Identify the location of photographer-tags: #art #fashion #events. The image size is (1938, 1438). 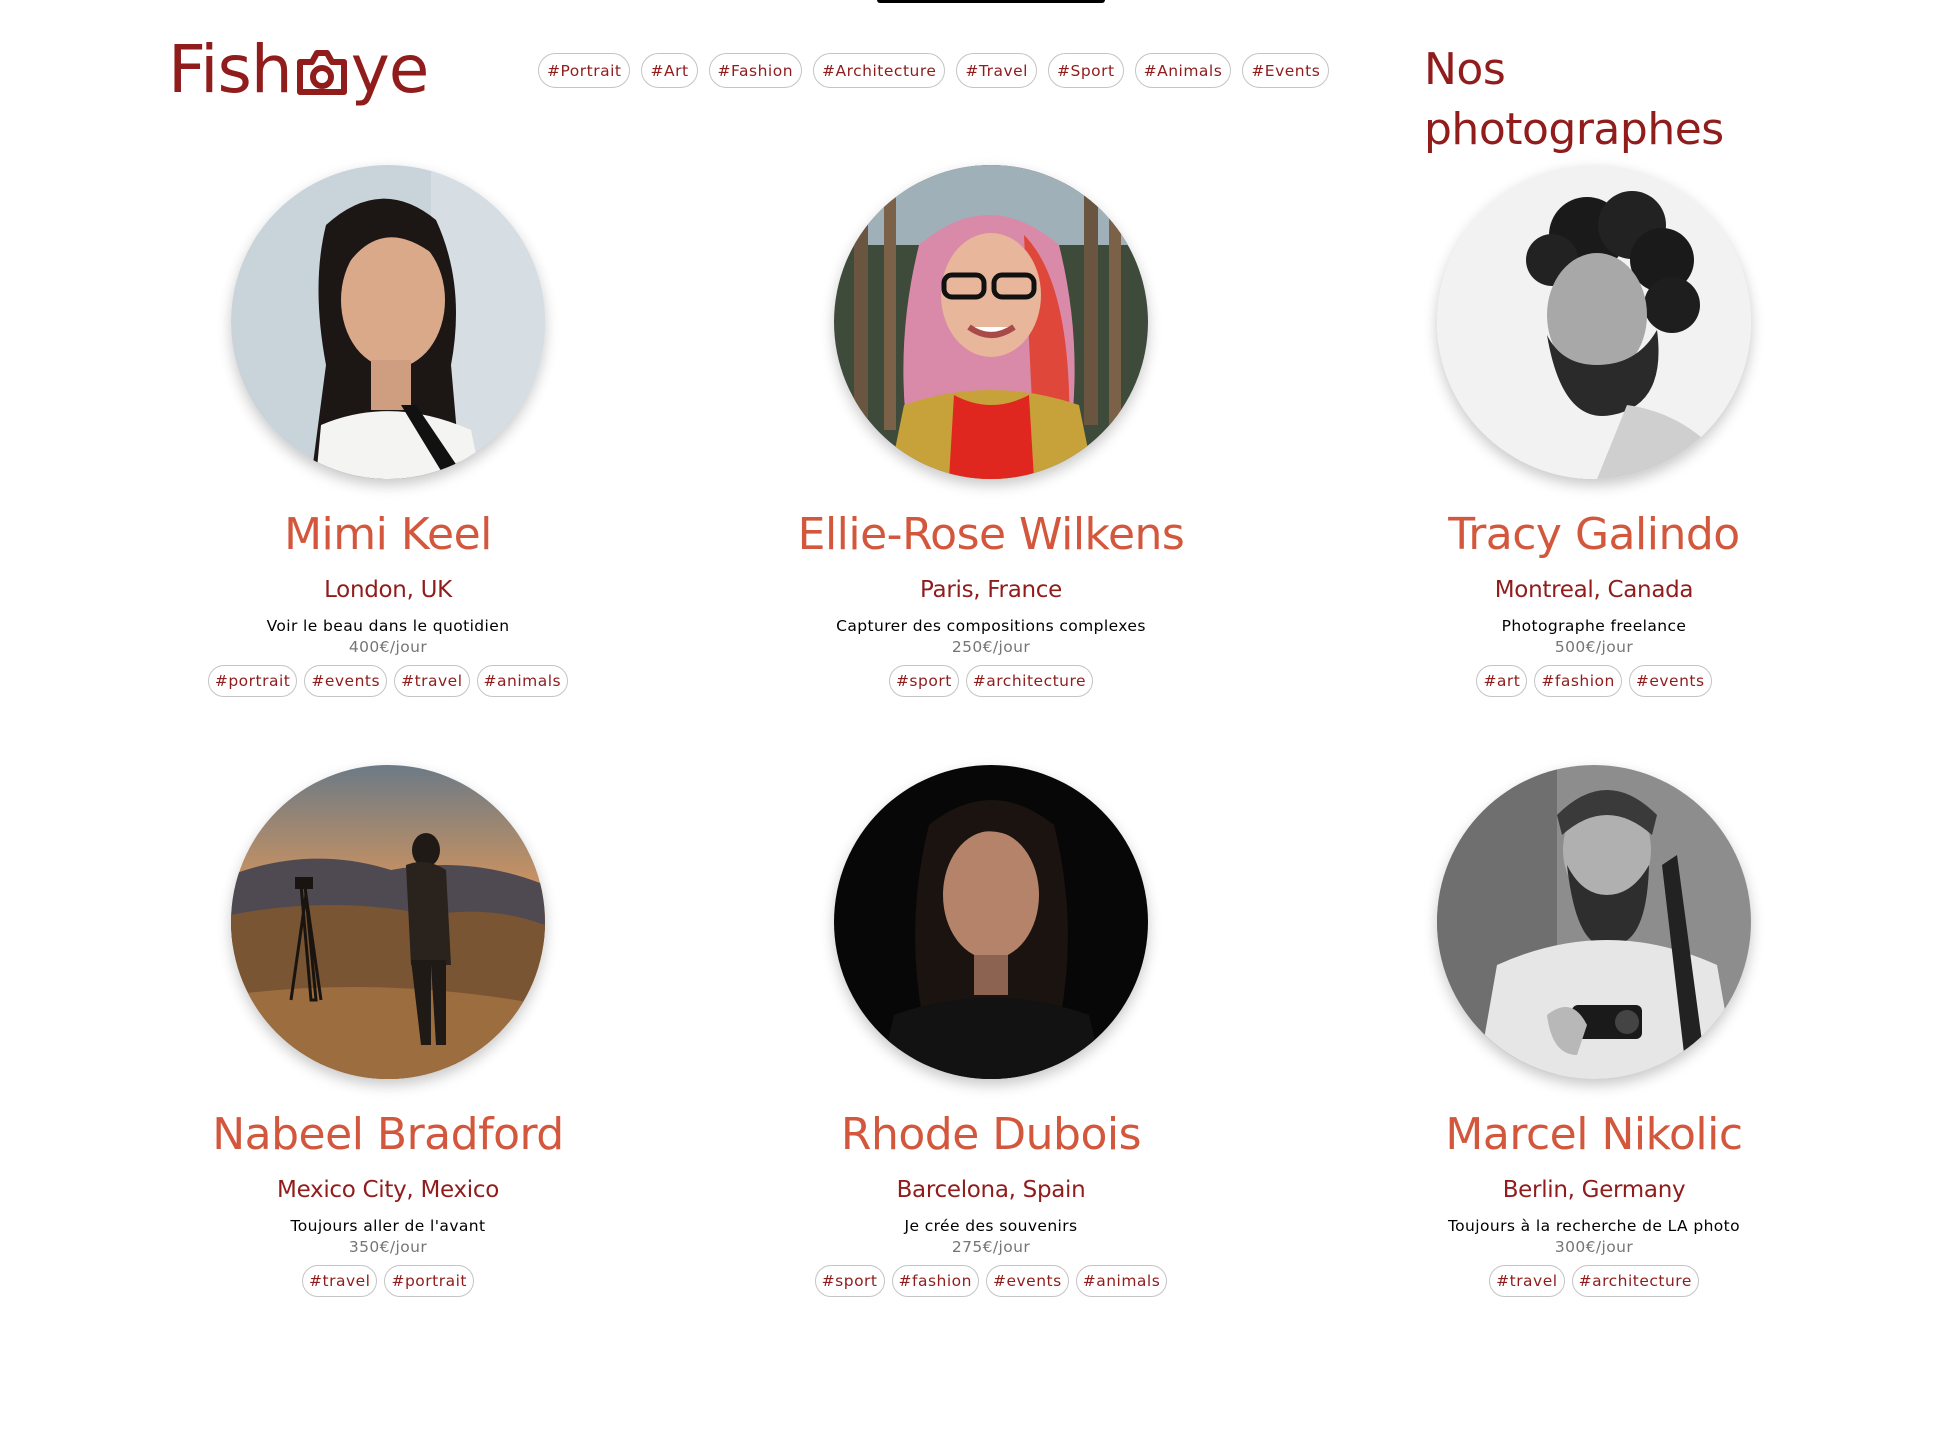
(1594, 681).